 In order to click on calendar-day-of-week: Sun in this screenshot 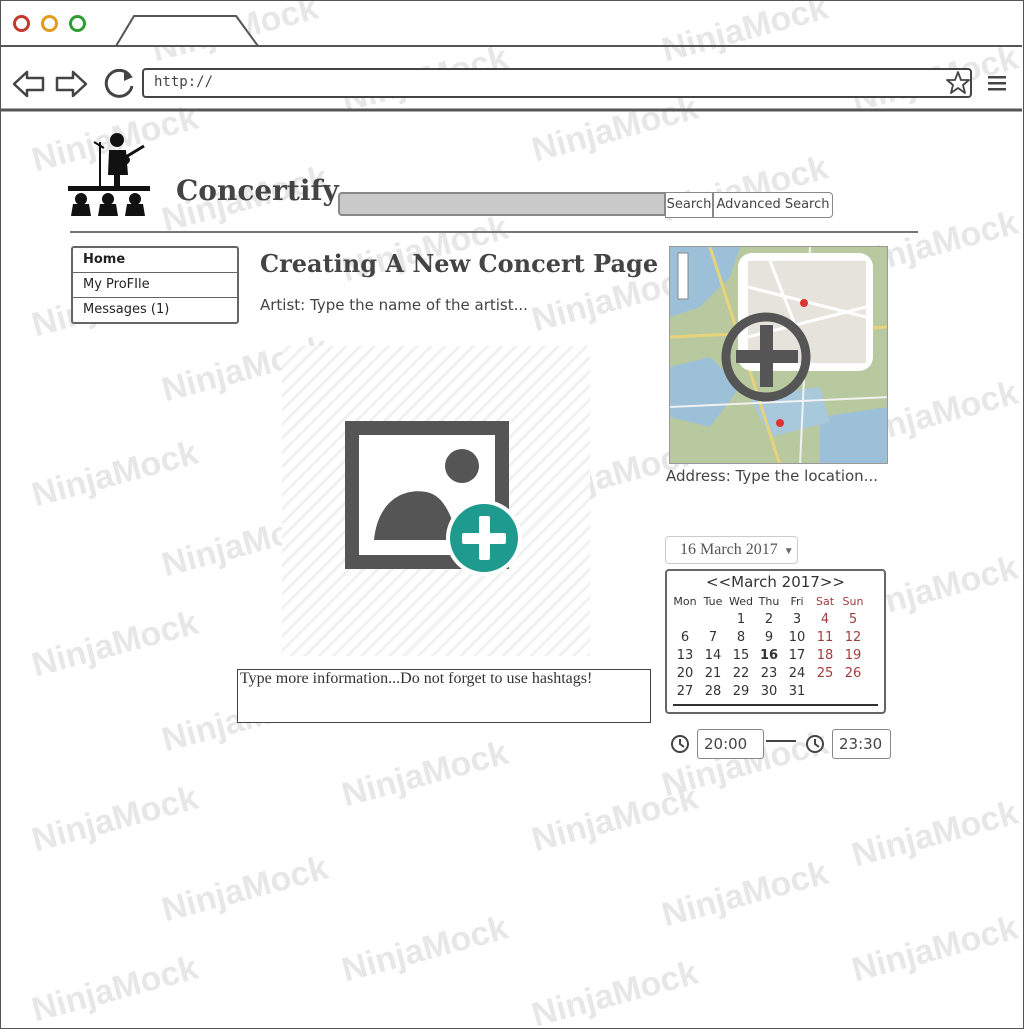, I will do `click(853, 601)`.